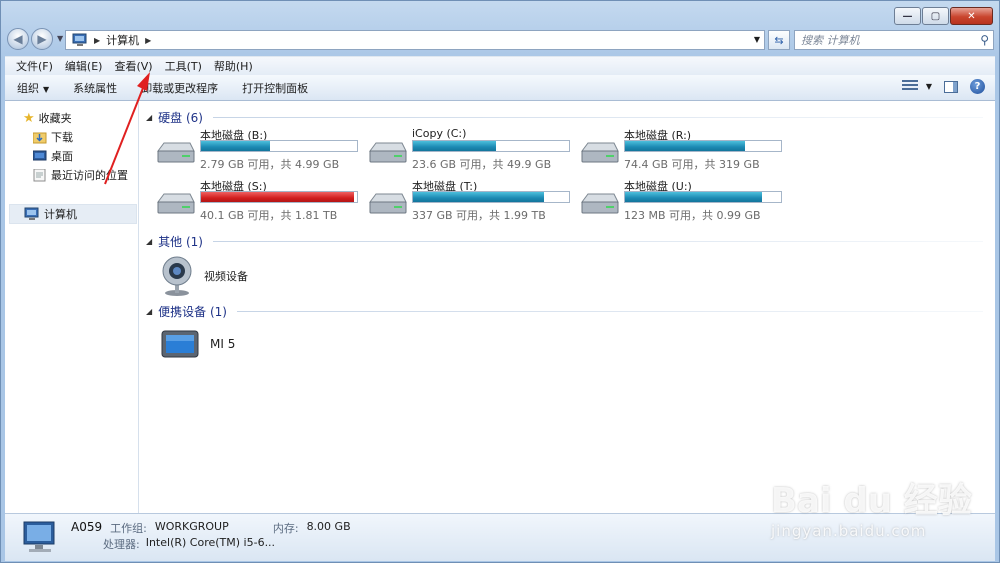  I want to click on refresh-icon: ⇆, so click(779, 40).